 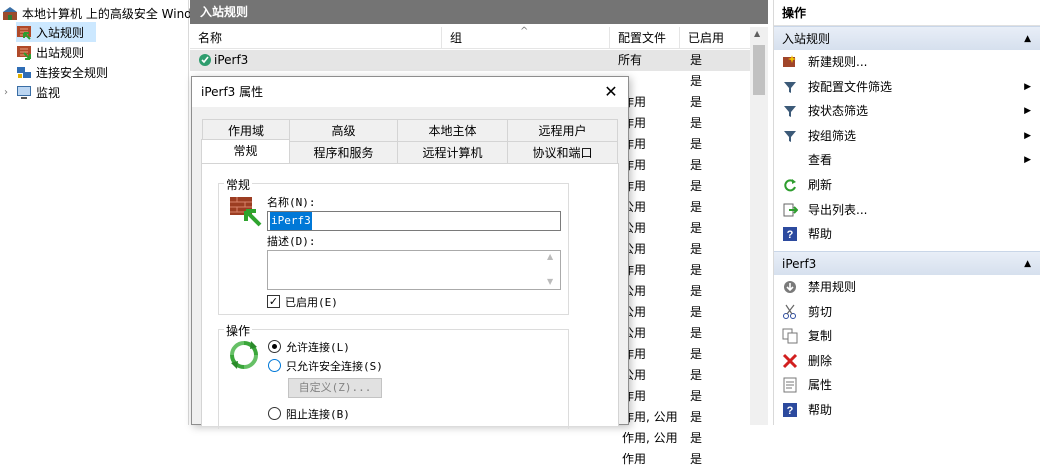 What do you see at coordinates (50, 52) in the screenshot?
I see `tree-item-outbound: 出站规则` at bounding box center [50, 52].